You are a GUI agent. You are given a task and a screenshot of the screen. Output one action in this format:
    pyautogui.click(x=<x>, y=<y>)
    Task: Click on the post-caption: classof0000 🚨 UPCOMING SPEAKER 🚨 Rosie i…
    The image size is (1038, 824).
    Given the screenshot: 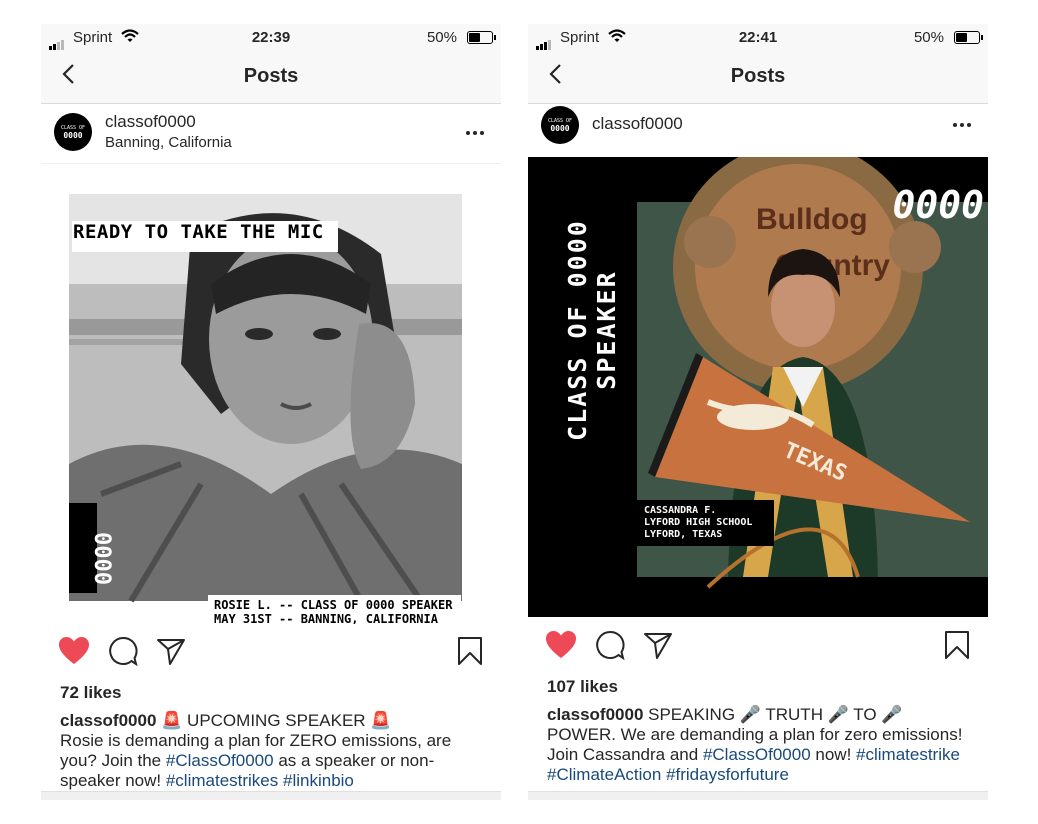 What is the action you would take?
    pyautogui.click(x=272, y=751)
    